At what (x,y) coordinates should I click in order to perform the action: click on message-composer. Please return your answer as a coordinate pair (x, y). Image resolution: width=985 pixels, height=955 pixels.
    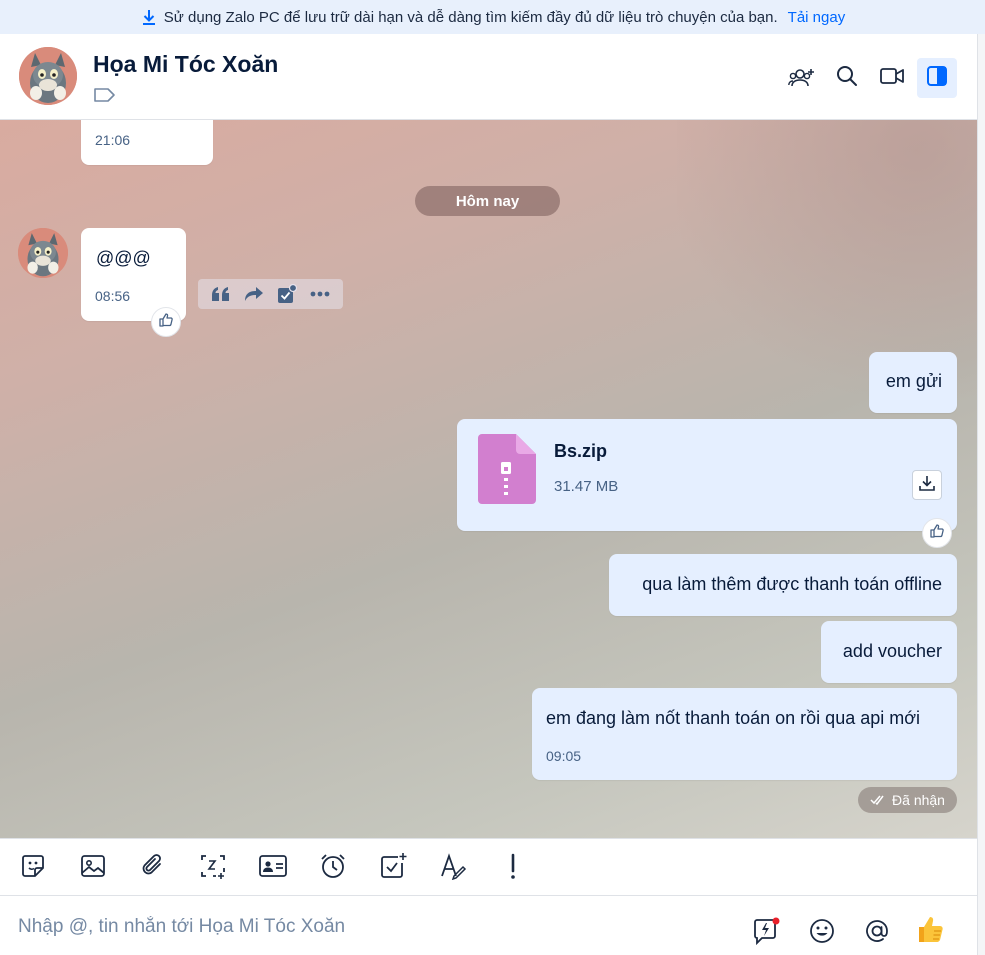
    Looking at the image, I should click on (488, 925).